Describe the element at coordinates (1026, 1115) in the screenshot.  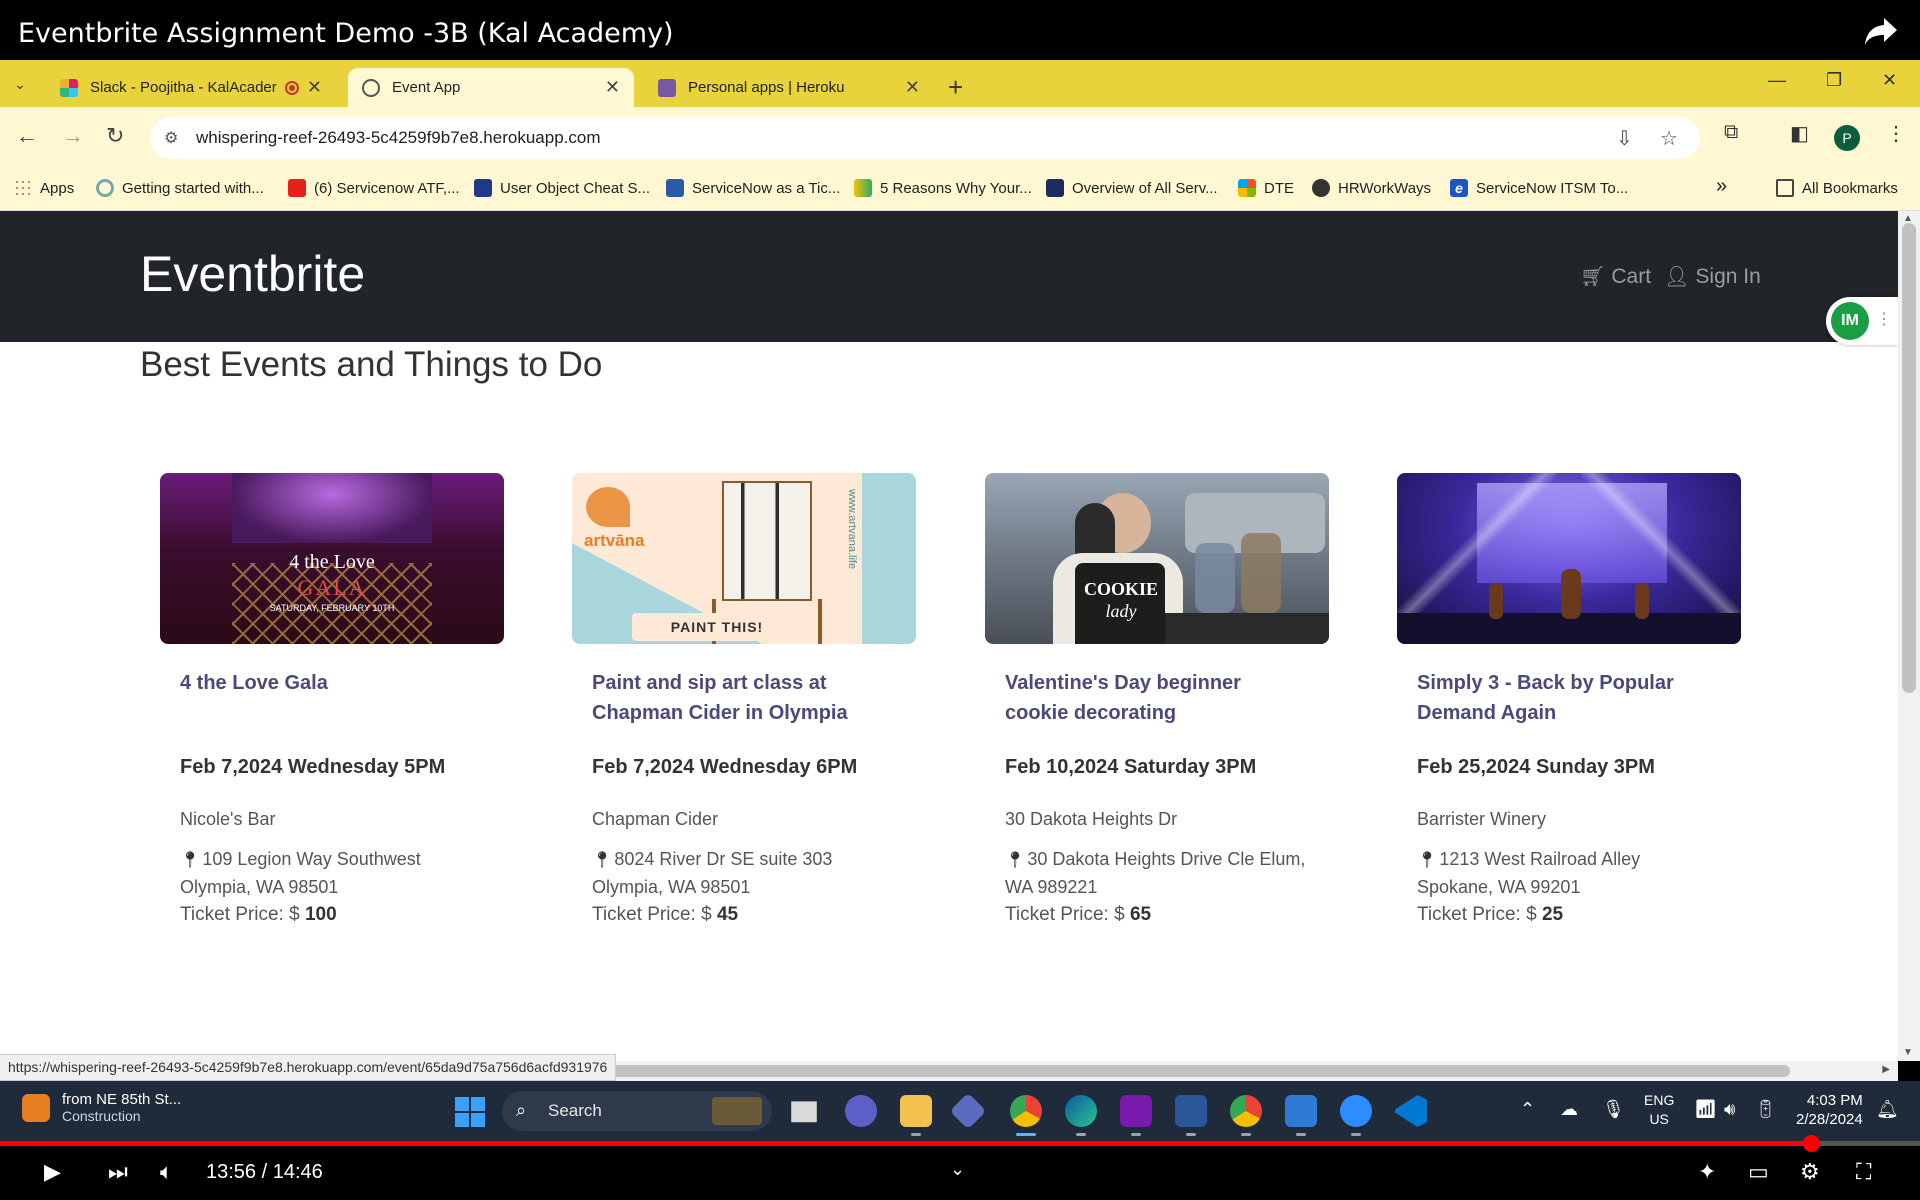
I see `chrome-icon` at that location.